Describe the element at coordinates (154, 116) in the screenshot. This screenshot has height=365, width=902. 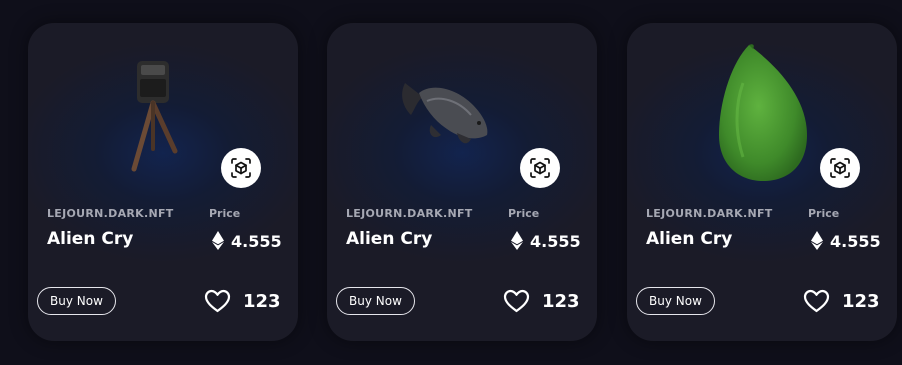
I see `tripod-robot-artwork` at that location.